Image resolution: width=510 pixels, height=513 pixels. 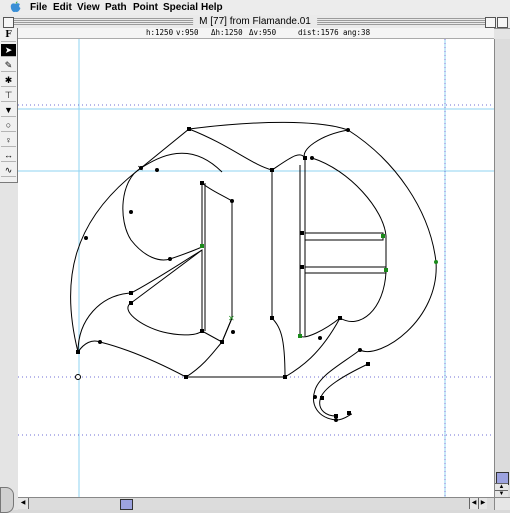 I want to click on f-logo-icon: F, so click(x=8, y=35).